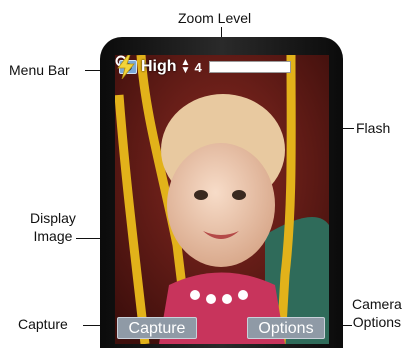 The height and width of the screenshot is (348, 415). What do you see at coordinates (198, 67) in the screenshot?
I see `zoom-value: 4` at bounding box center [198, 67].